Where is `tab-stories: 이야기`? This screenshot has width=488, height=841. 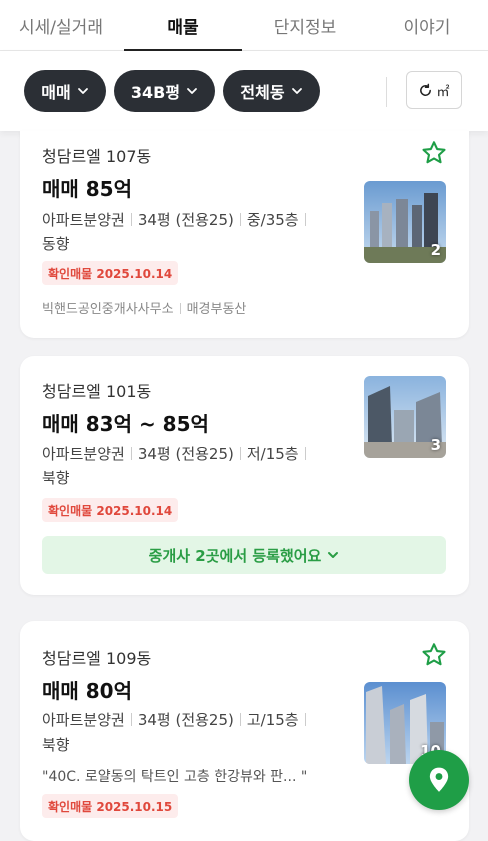
tab-stories: 이야기 is located at coordinates (427, 25).